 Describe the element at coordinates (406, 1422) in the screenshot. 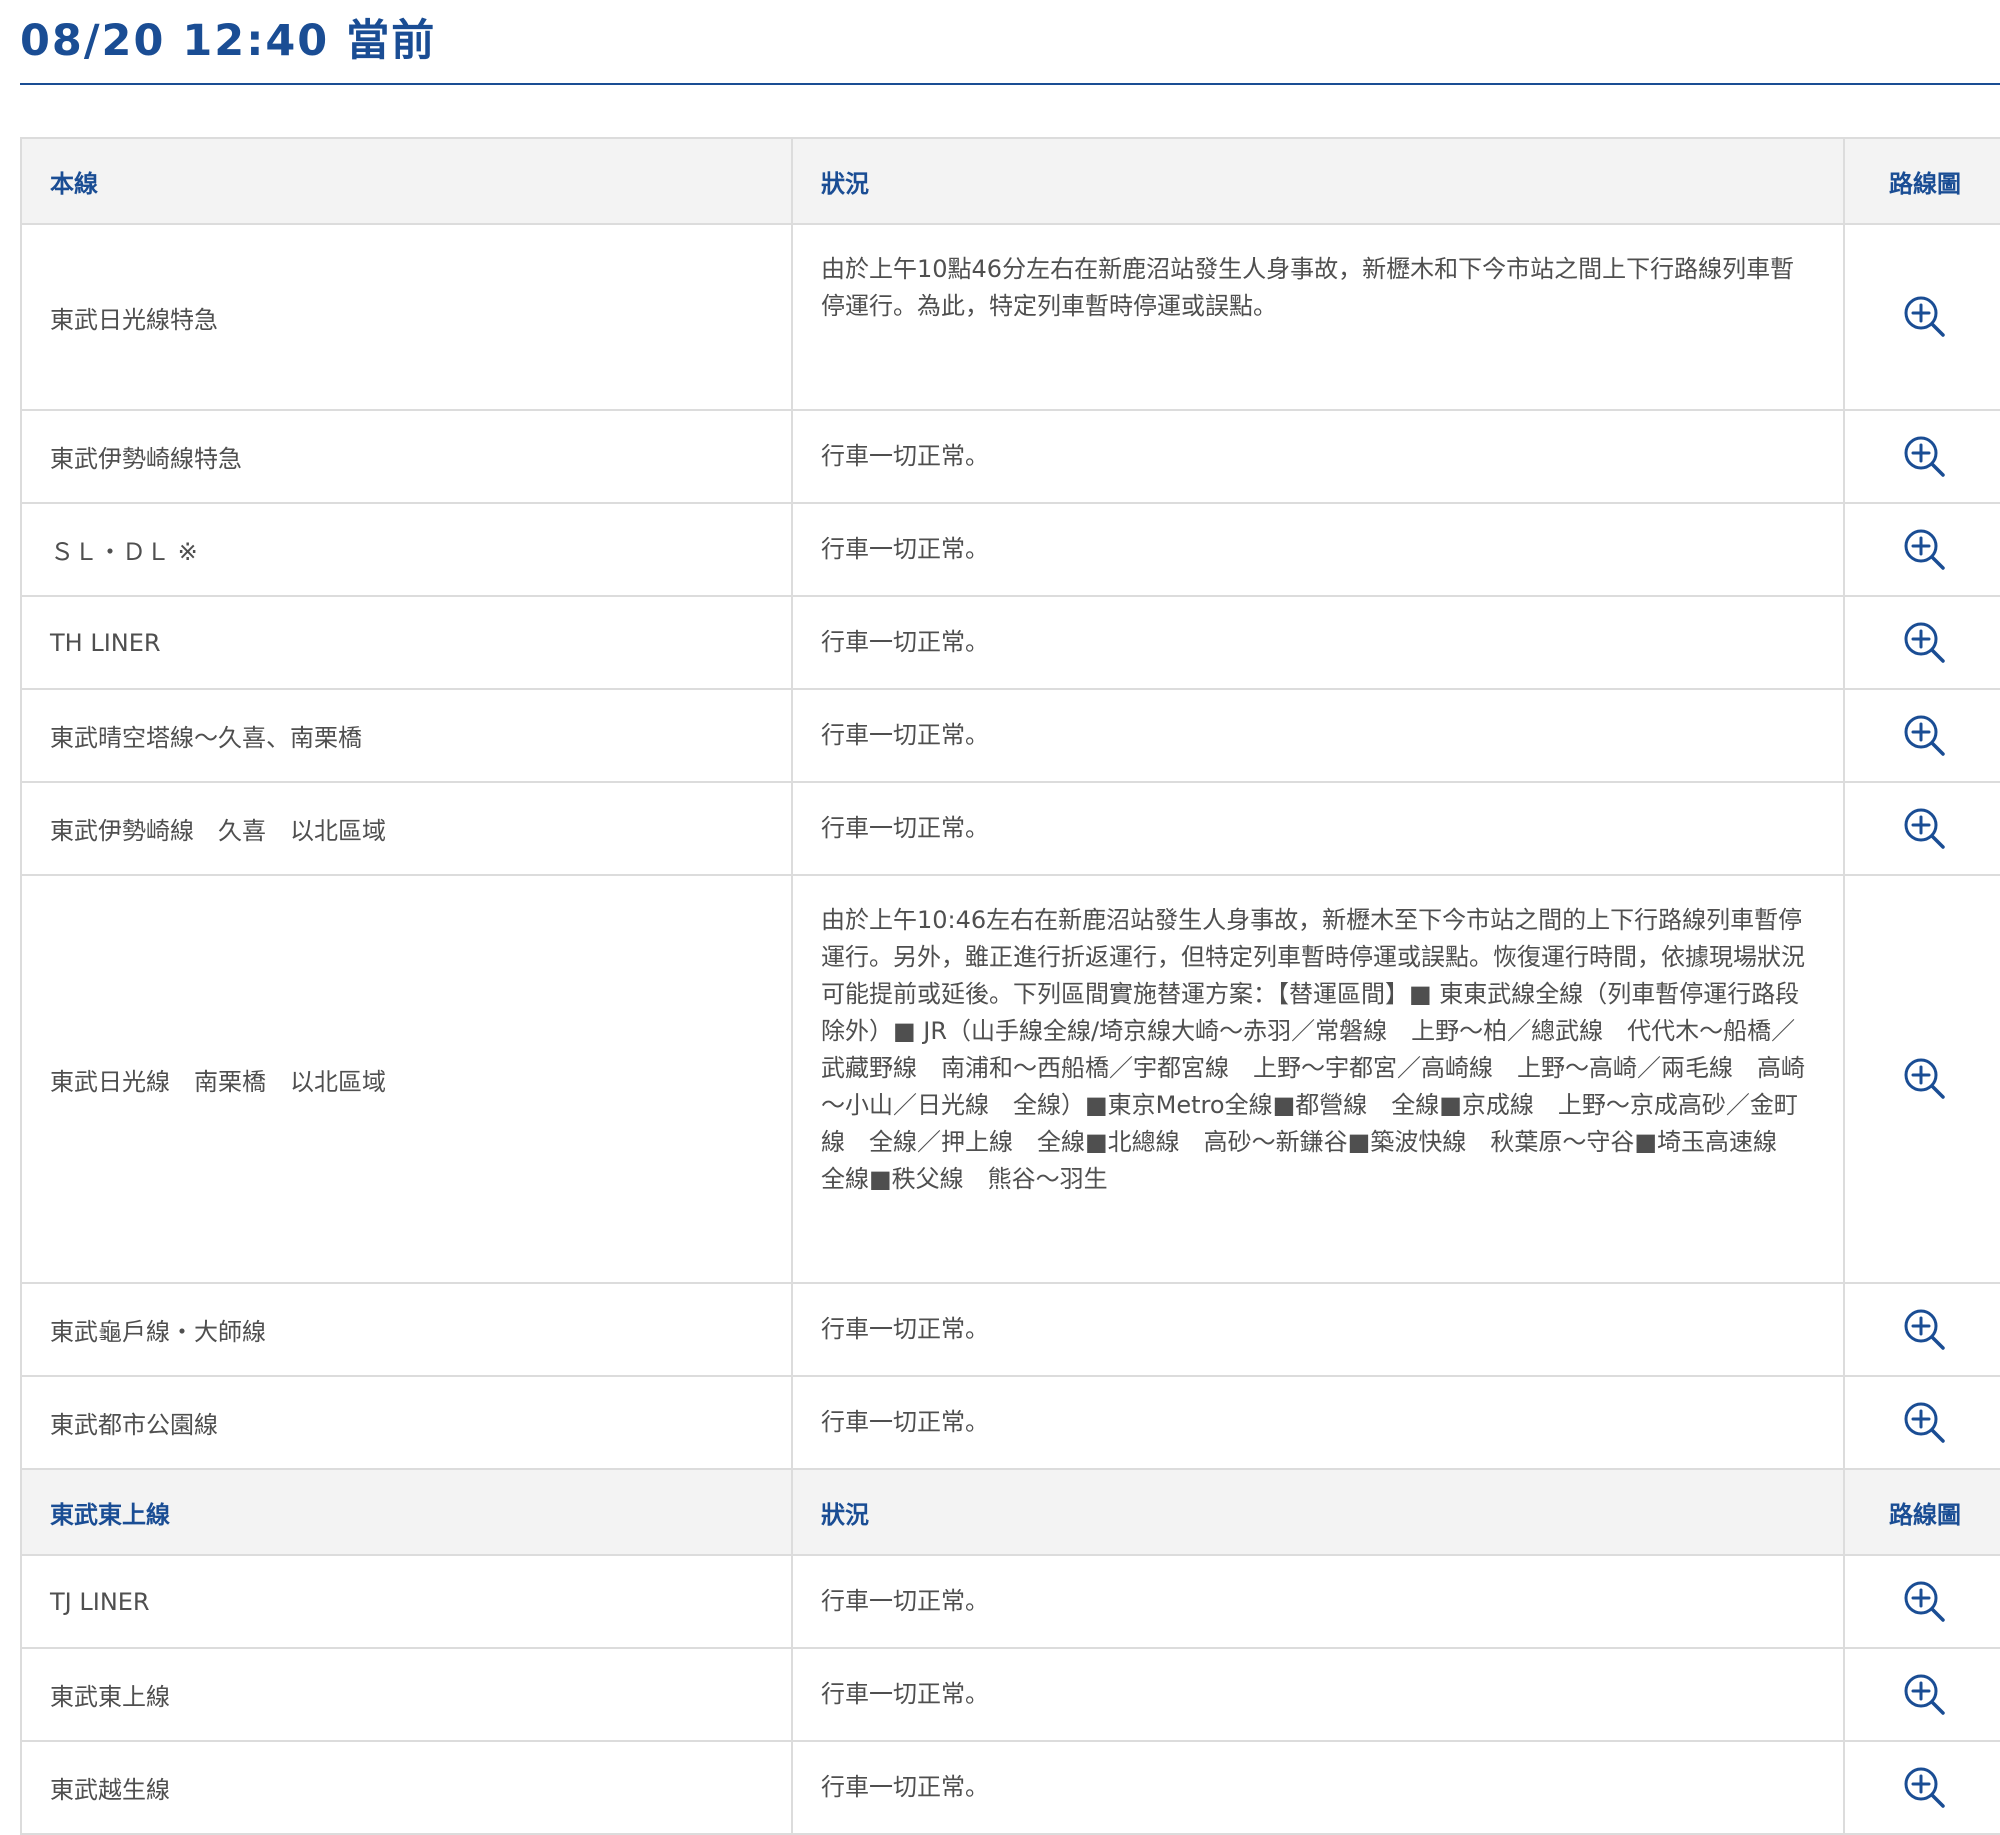

I see `line-name: 東武都市公園線` at that location.